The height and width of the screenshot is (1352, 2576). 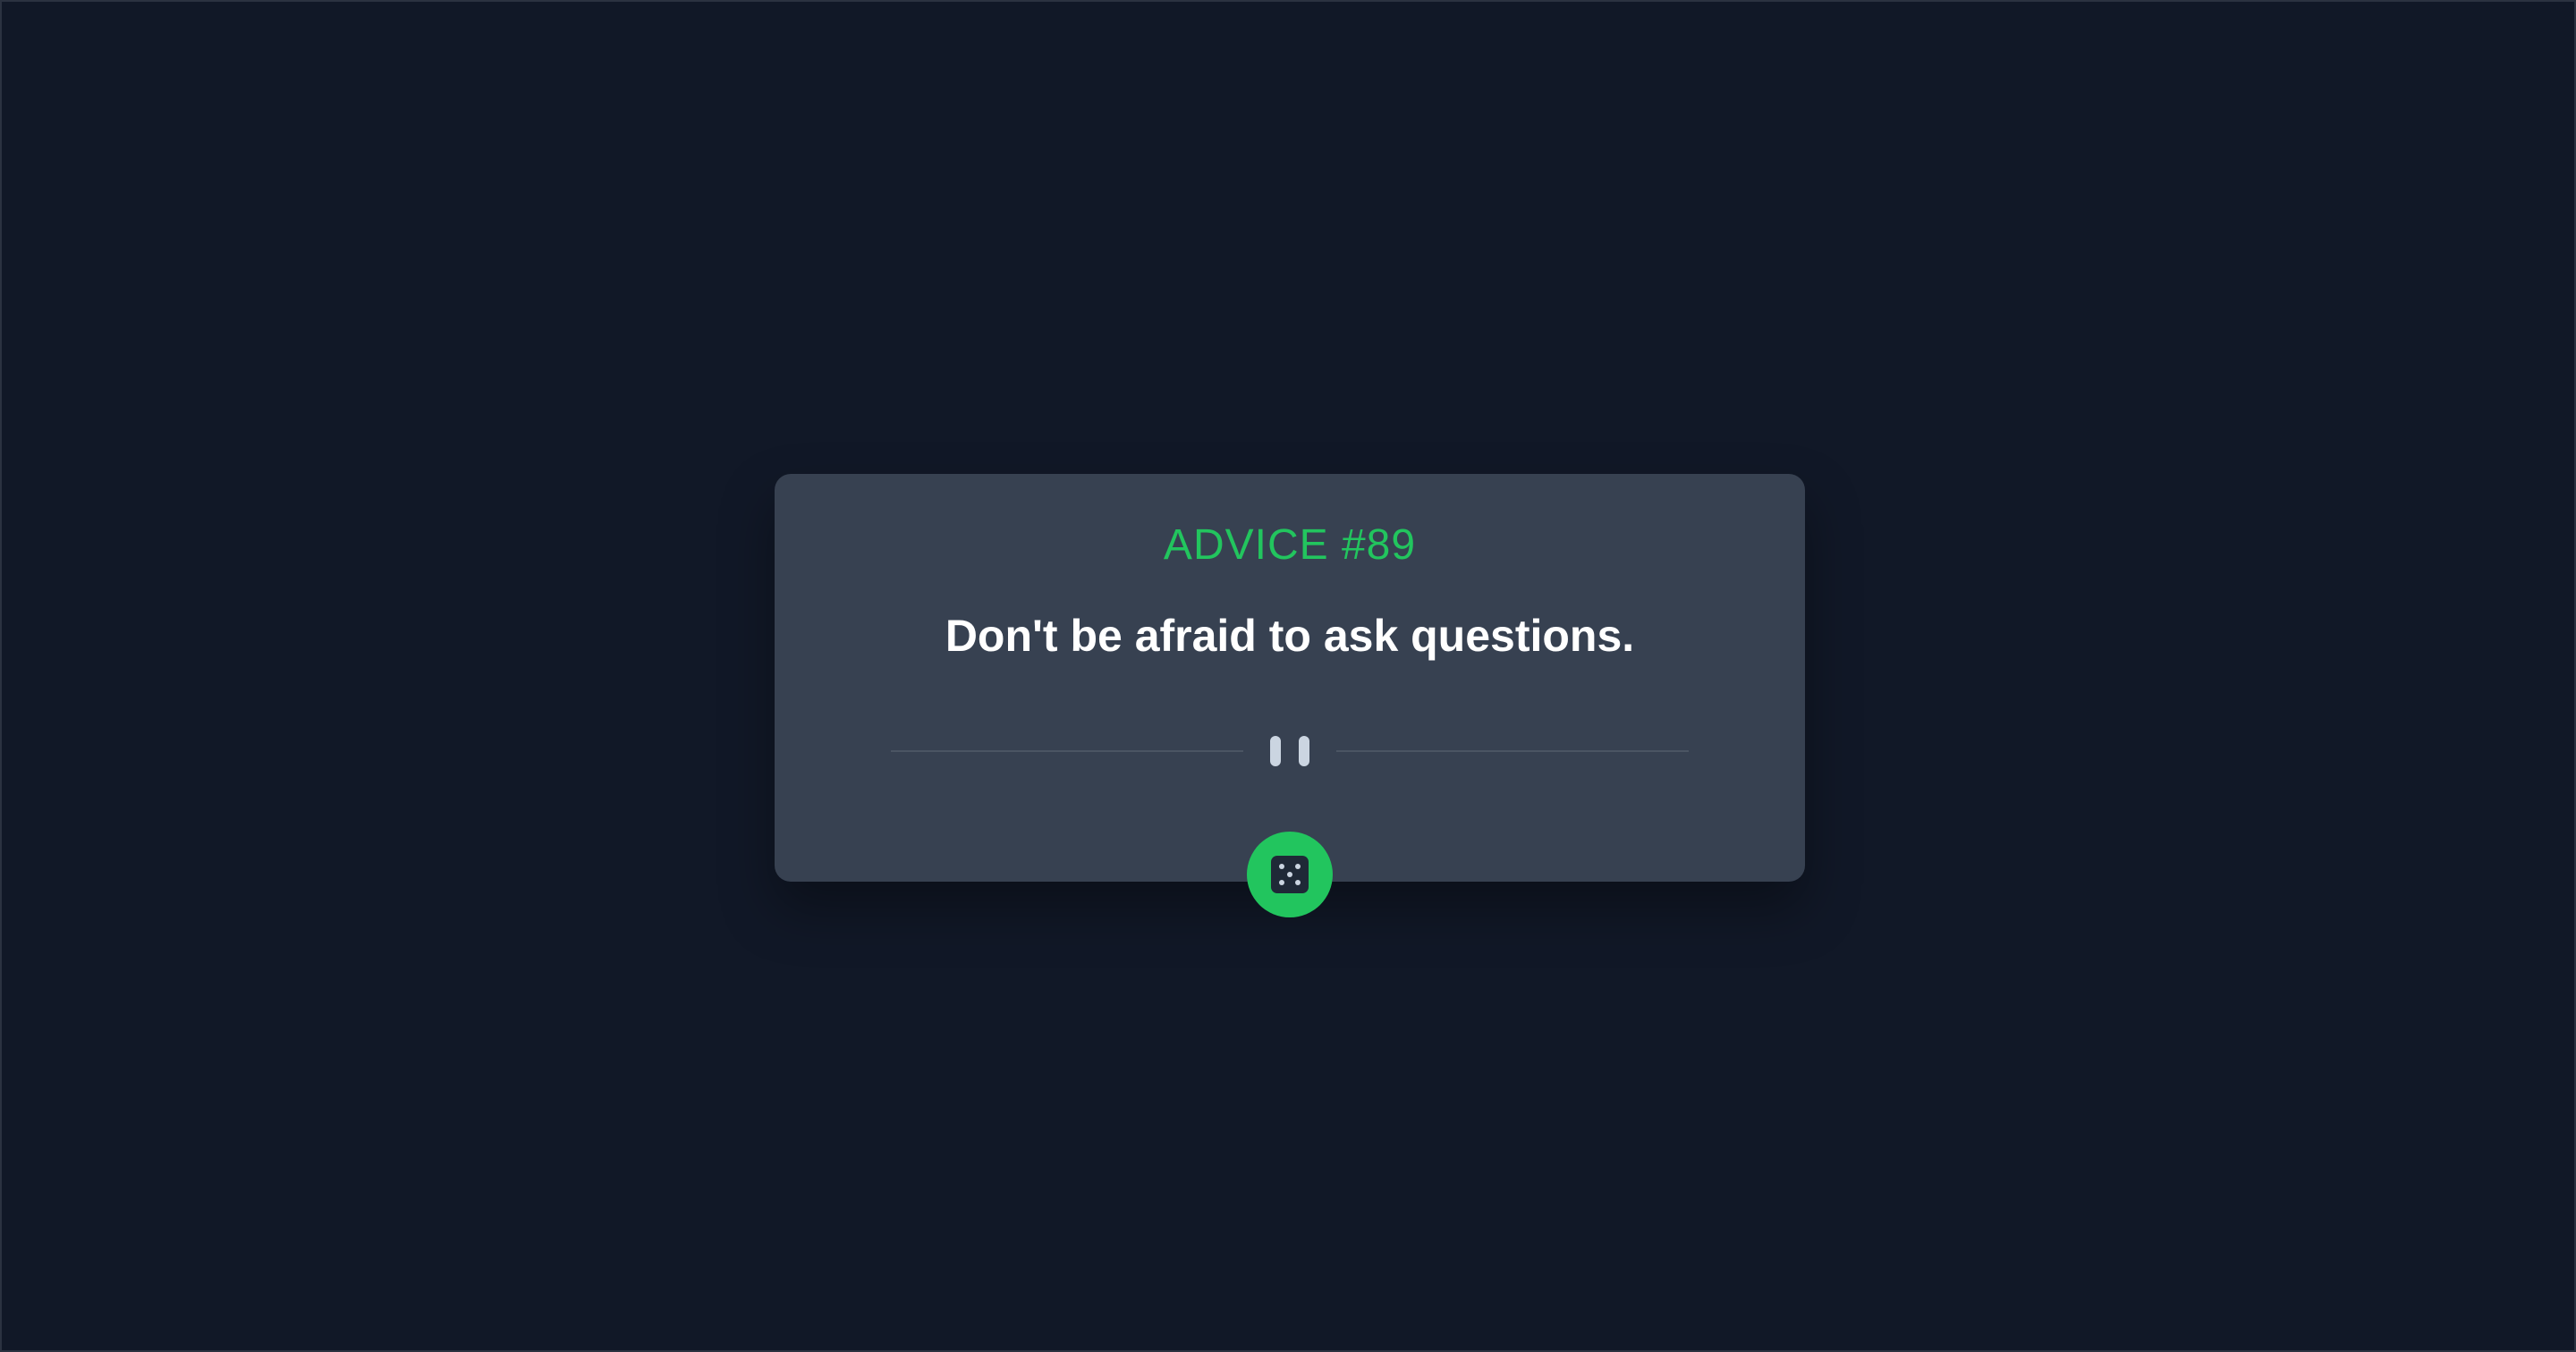 I want to click on pause-icon, so click(x=1289, y=751).